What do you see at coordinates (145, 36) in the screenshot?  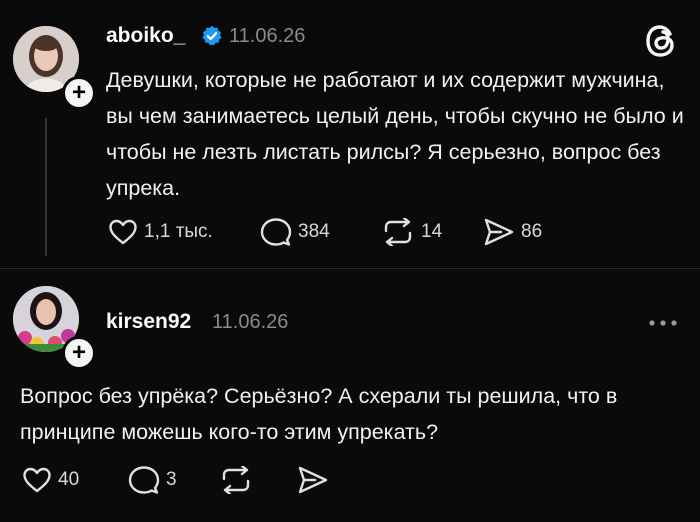 I see `username: aboiko_` at bounding box center [145, 36].